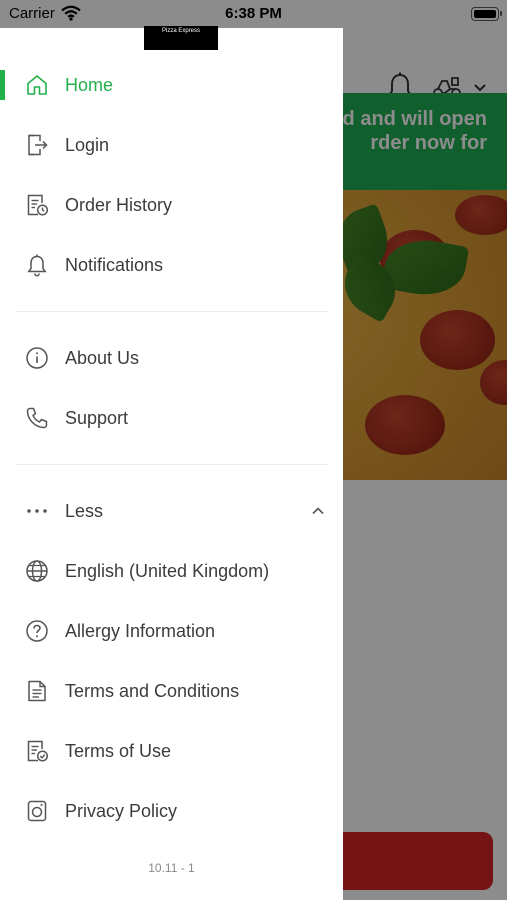  Describe the element at coordinates (486, 14) in the screenshot. I see `battery-icon` at that location.